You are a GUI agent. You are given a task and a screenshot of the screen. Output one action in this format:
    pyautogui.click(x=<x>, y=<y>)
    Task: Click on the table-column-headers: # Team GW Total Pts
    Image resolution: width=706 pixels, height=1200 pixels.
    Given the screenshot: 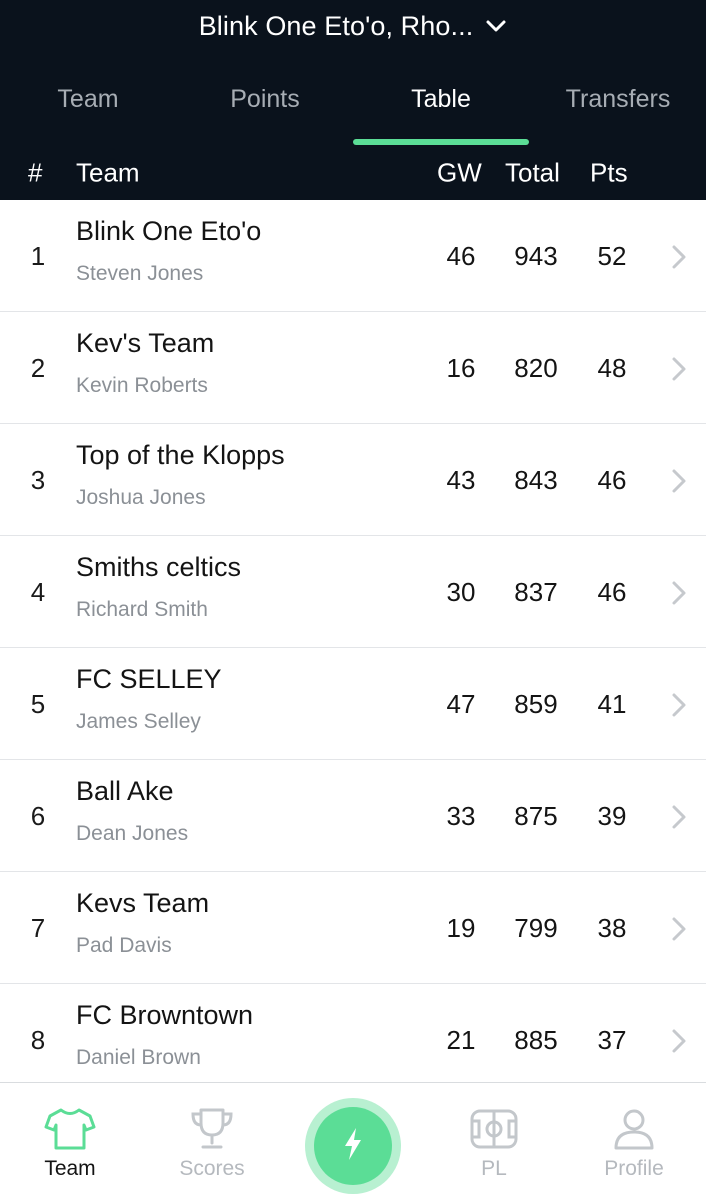 What is the action you would take?
    pyautogui.click(x=353, y=173)
    